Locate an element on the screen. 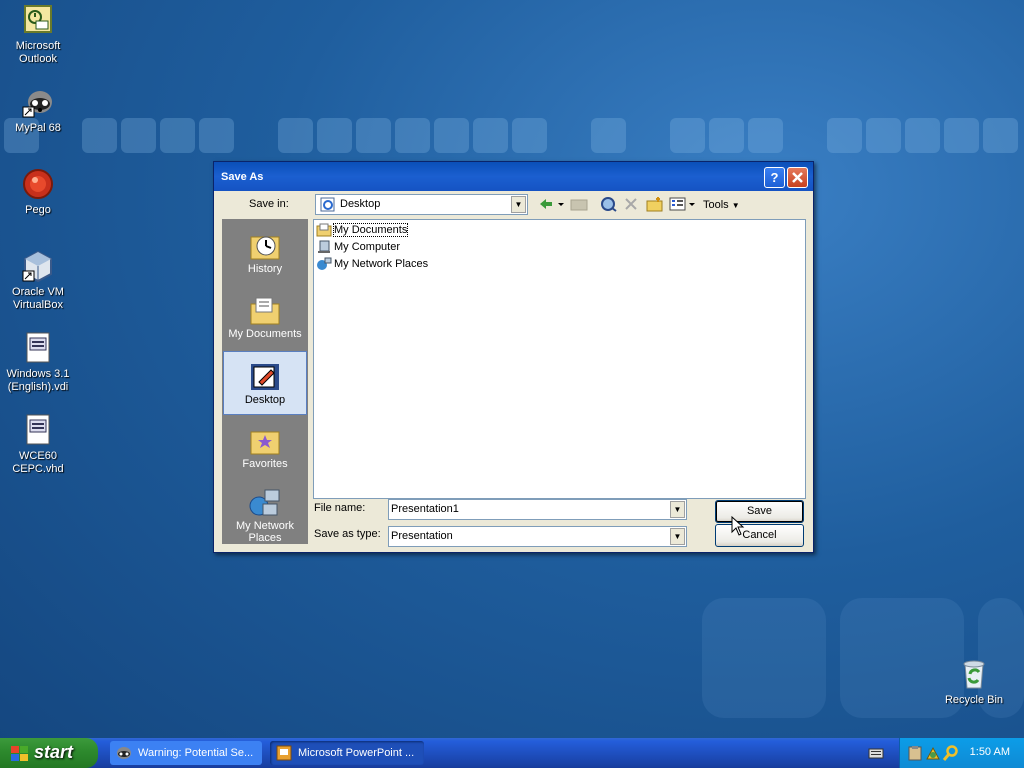  desktop-icon-mypal: MyPal 68 is located at coordinates (38, 110).